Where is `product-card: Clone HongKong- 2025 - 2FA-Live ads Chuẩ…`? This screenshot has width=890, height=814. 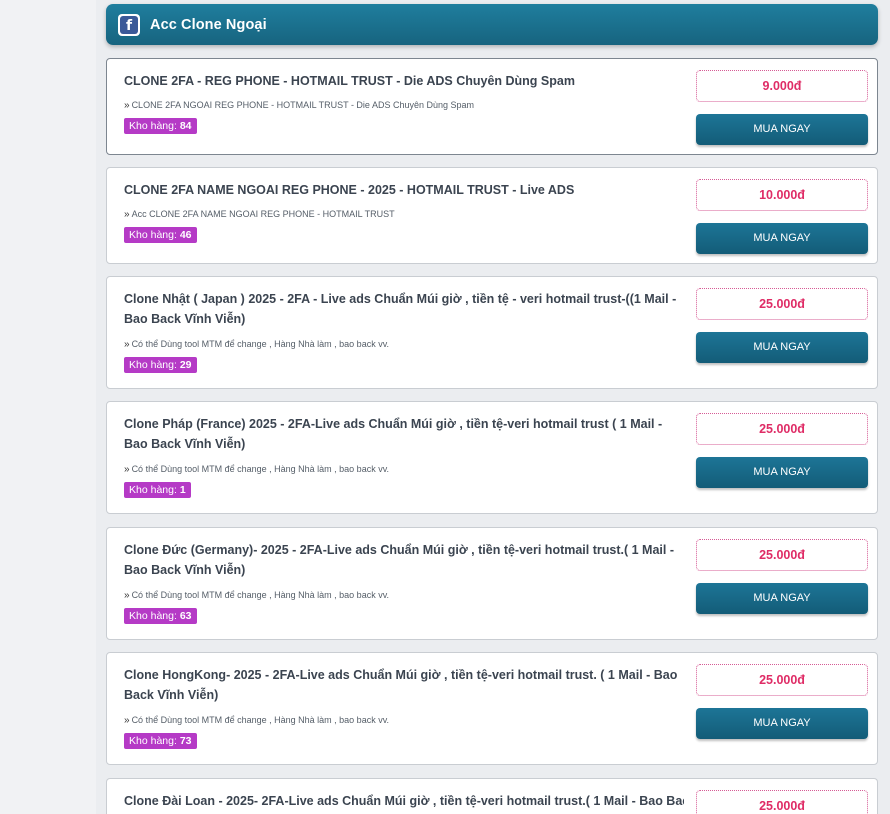
product-card: Clone HongKong- 2025 - 2FA-Live ads Chuẩ… is located at coordinates (492, 708).